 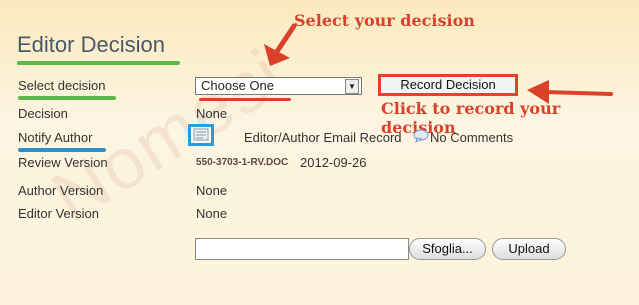 I want to click on email-record-link: Editor/Author Email Record, so click(x=323, y=137).